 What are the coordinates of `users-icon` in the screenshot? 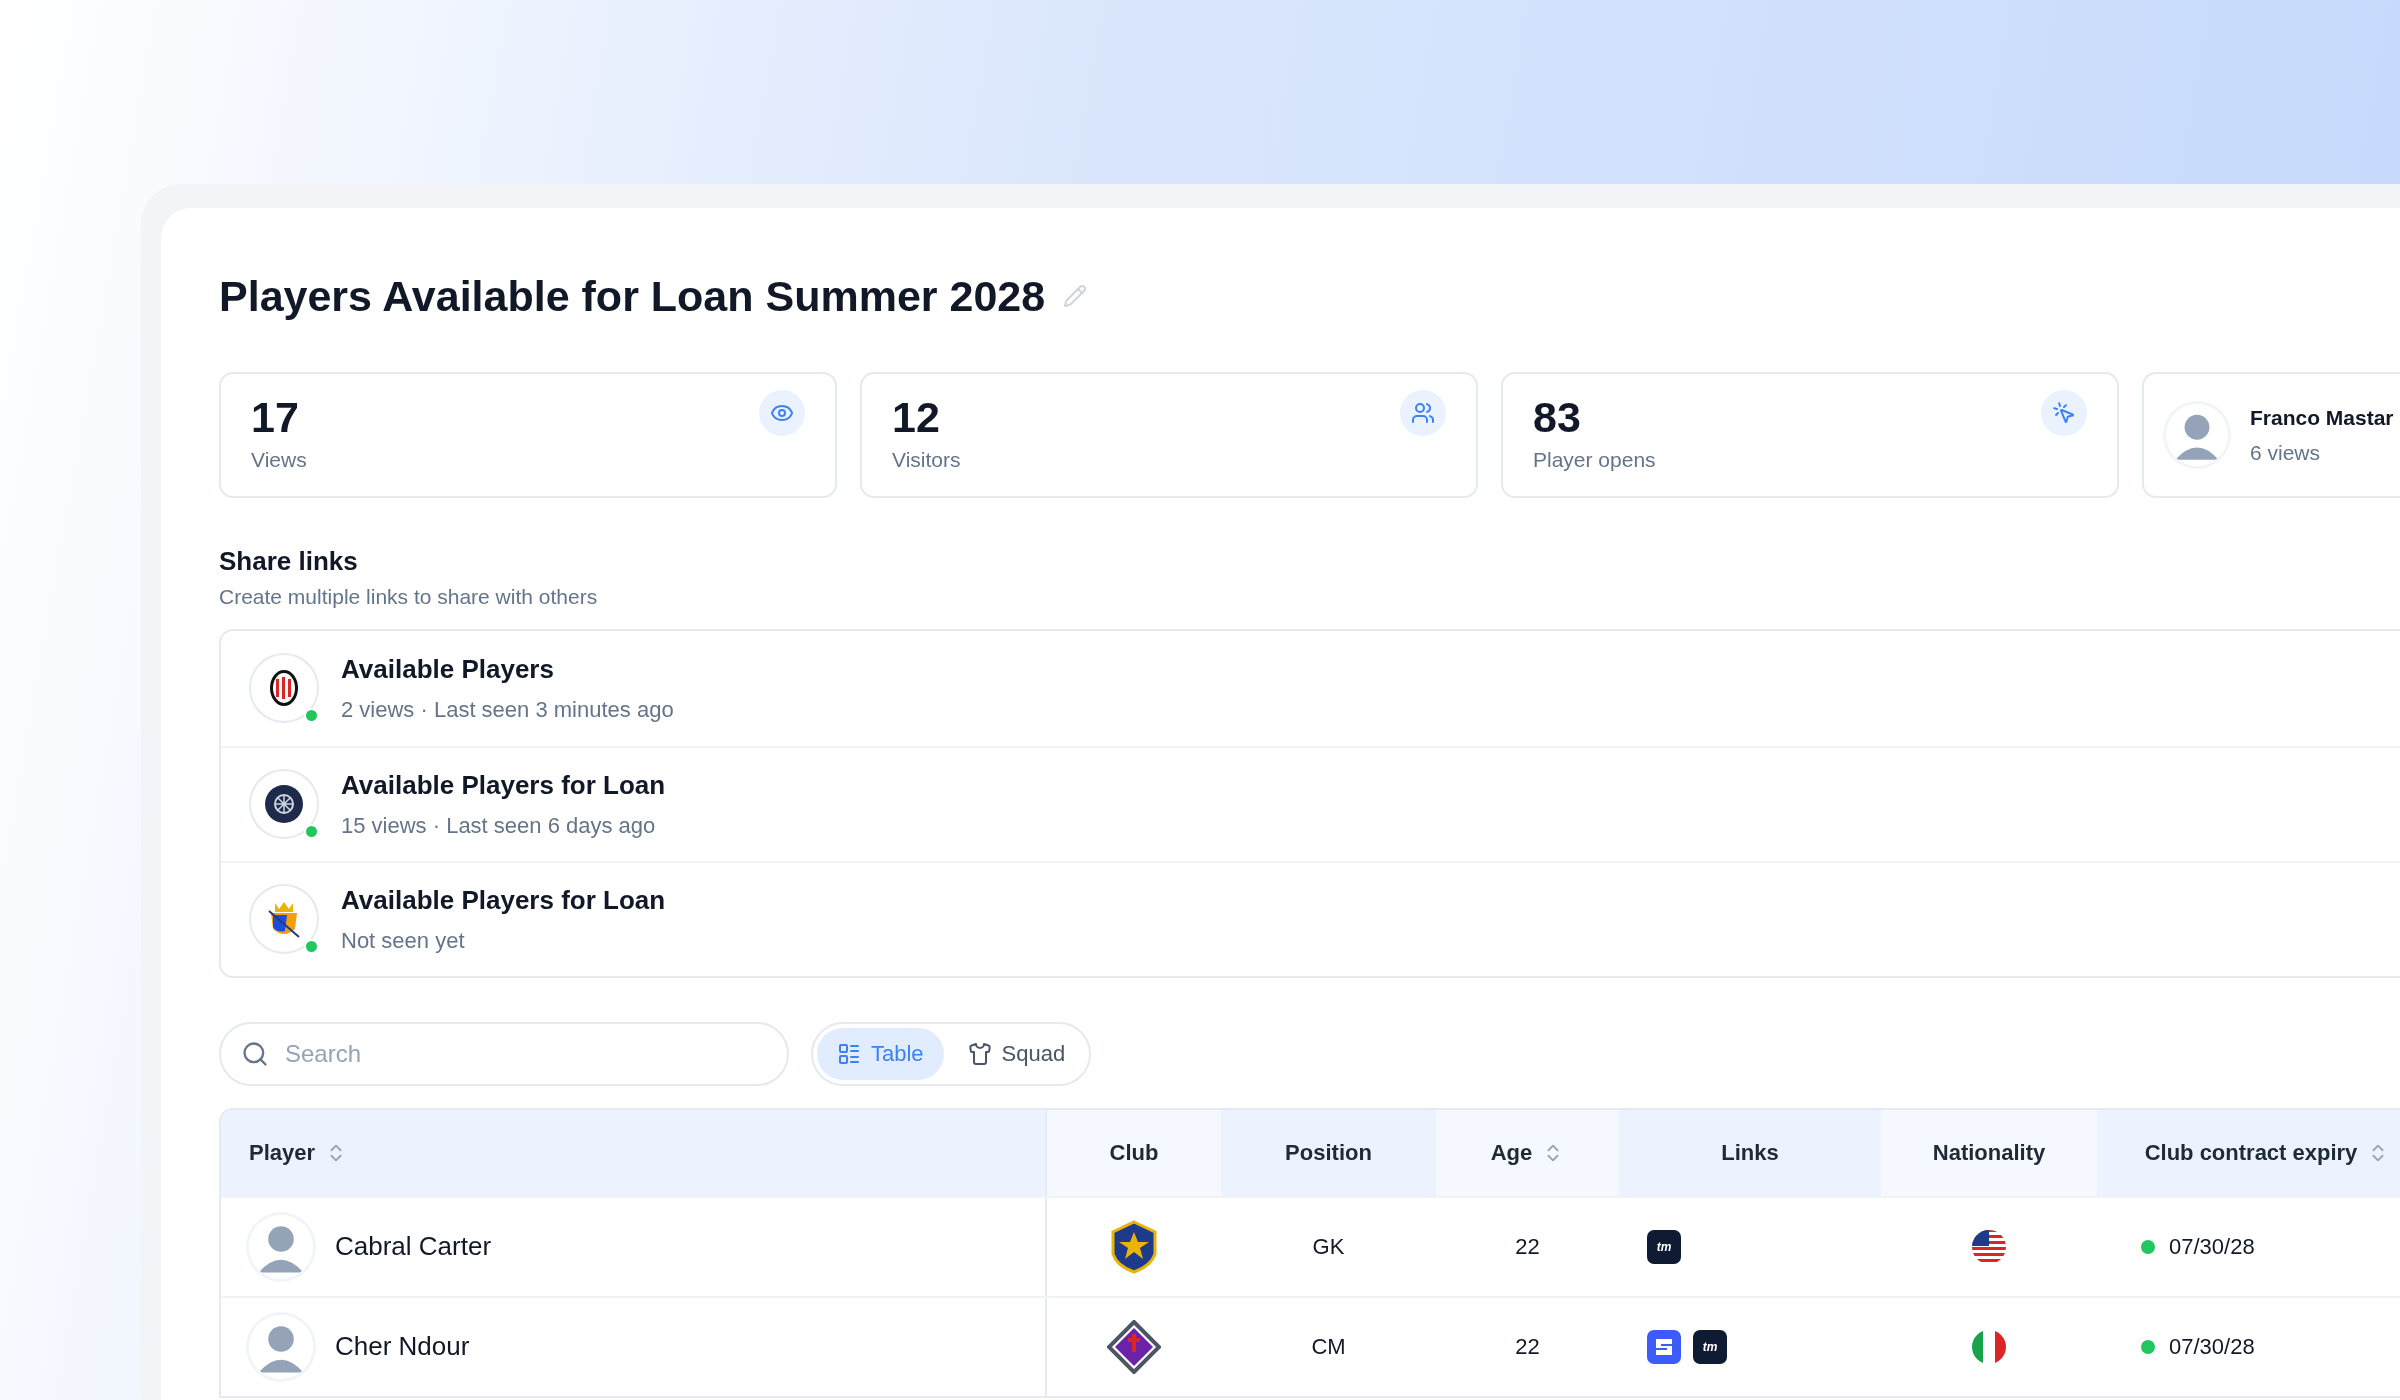 It's located at (1423, 413).